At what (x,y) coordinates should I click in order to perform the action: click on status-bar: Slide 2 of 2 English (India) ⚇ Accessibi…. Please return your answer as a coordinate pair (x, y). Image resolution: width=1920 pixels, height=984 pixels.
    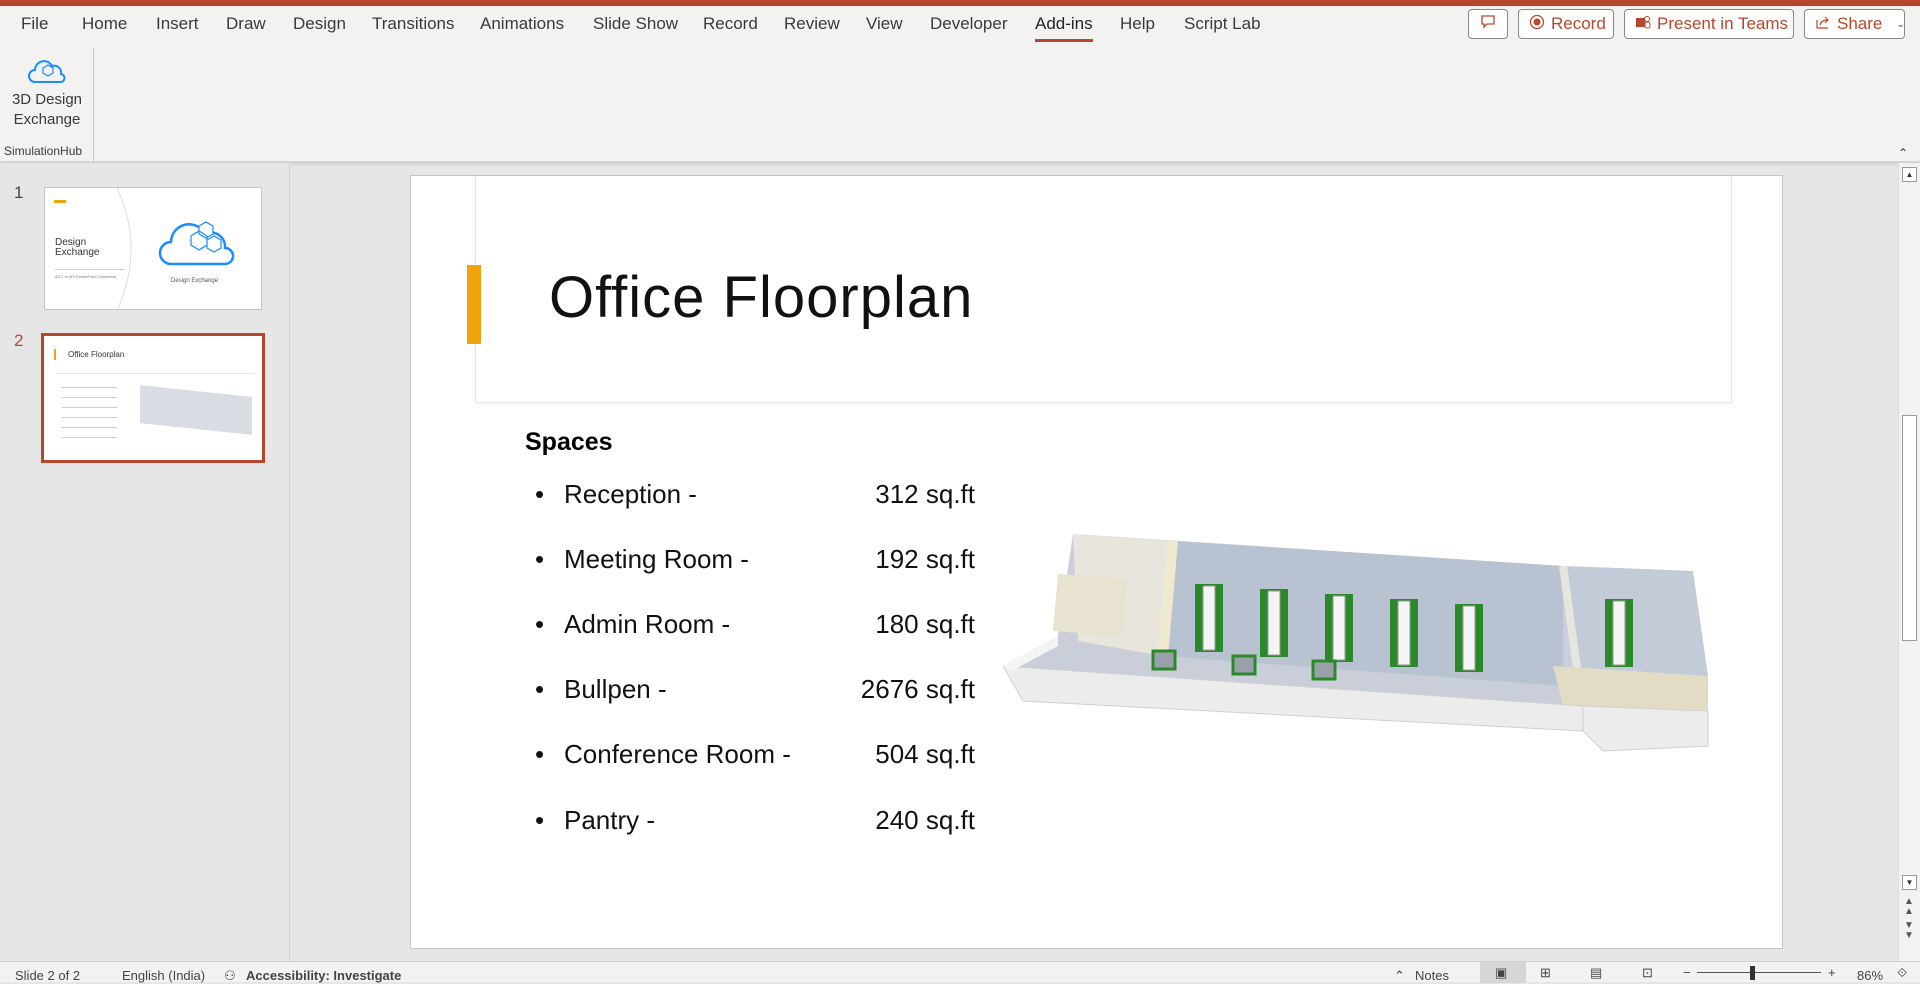
    Looking at the image, I should click on (960, 972).